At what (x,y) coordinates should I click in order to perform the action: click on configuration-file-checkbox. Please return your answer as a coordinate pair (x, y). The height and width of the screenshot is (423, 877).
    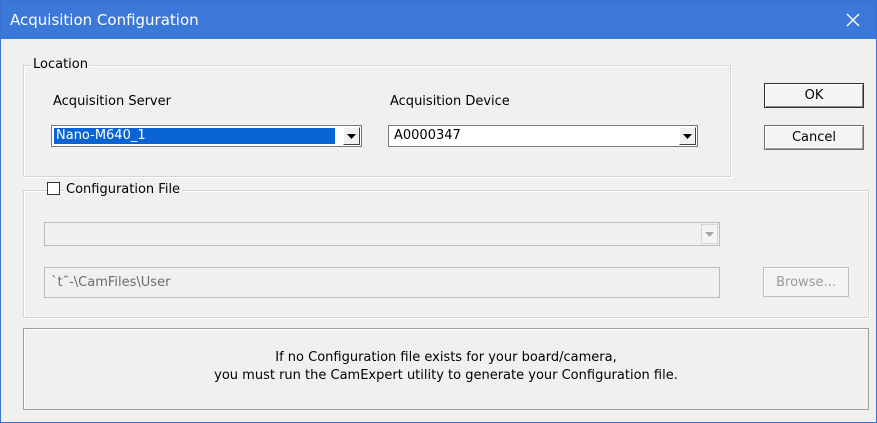
    Looking at the image, I should click on (53, 188).